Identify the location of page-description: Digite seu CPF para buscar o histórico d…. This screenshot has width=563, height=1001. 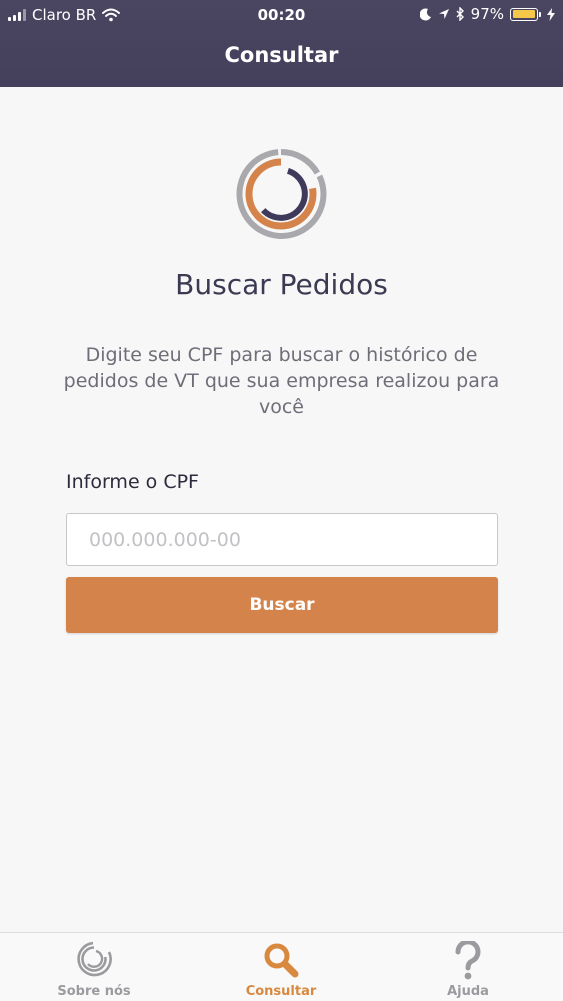
(281, 381).